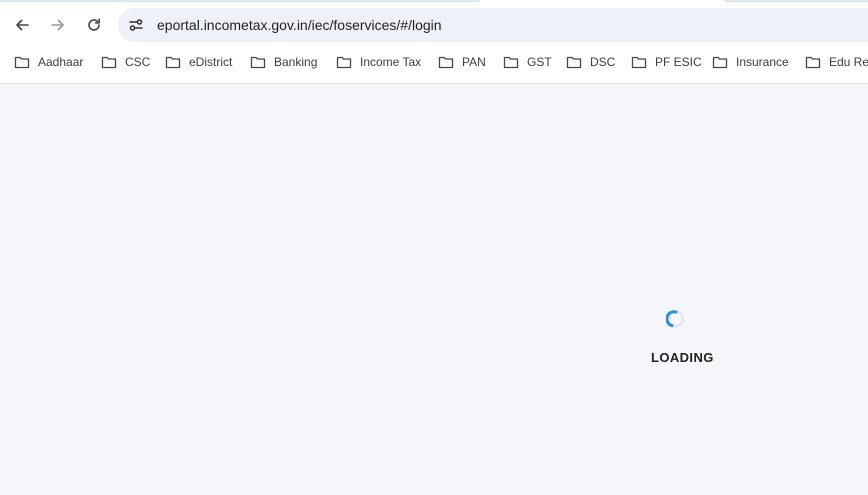 The width and height of the screenshot is (868, 495). I want to click on reload-button, so click(94, 25).